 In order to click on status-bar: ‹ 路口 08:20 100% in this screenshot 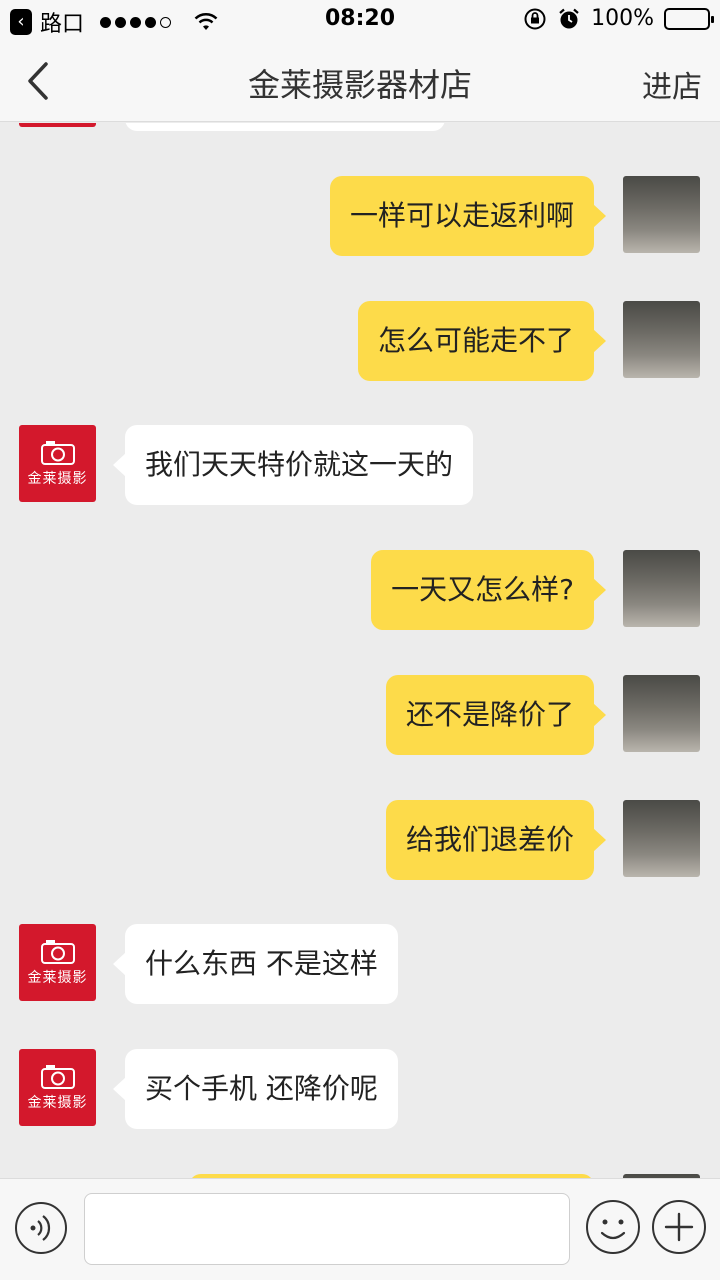, I will do `click(360, 20)`.